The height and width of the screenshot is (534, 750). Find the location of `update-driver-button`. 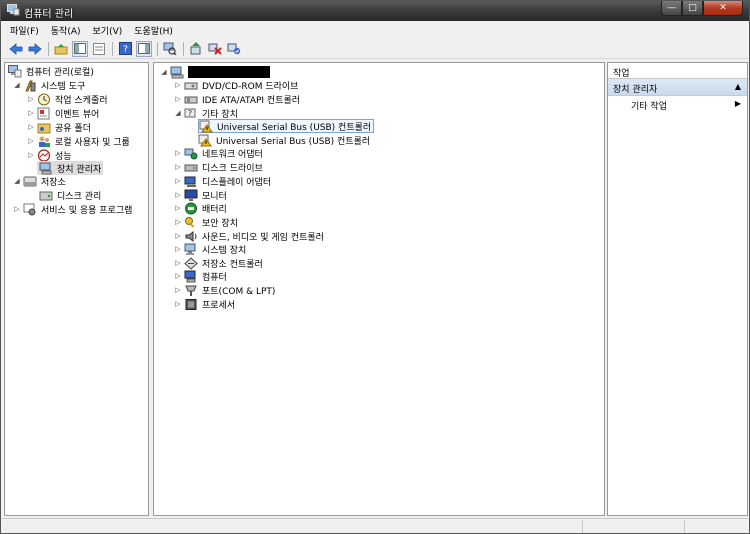

update-driver-button is located at coordinates (196, 49).